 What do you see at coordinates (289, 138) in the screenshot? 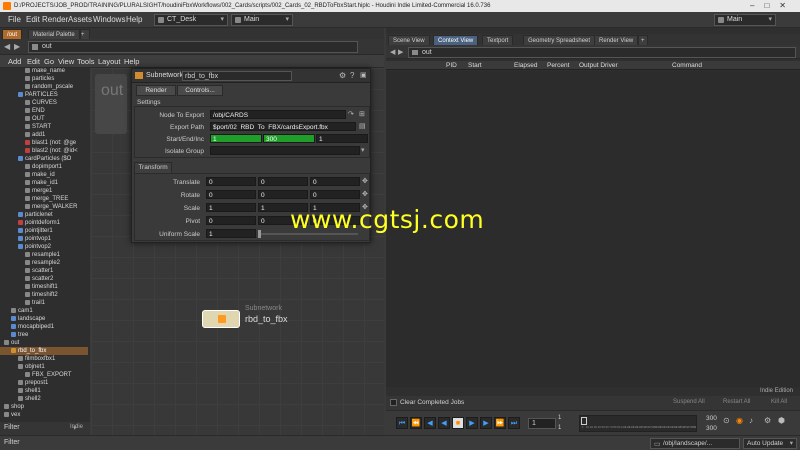
I see `end-frame-field: 300` at bounding box center [289, 138].